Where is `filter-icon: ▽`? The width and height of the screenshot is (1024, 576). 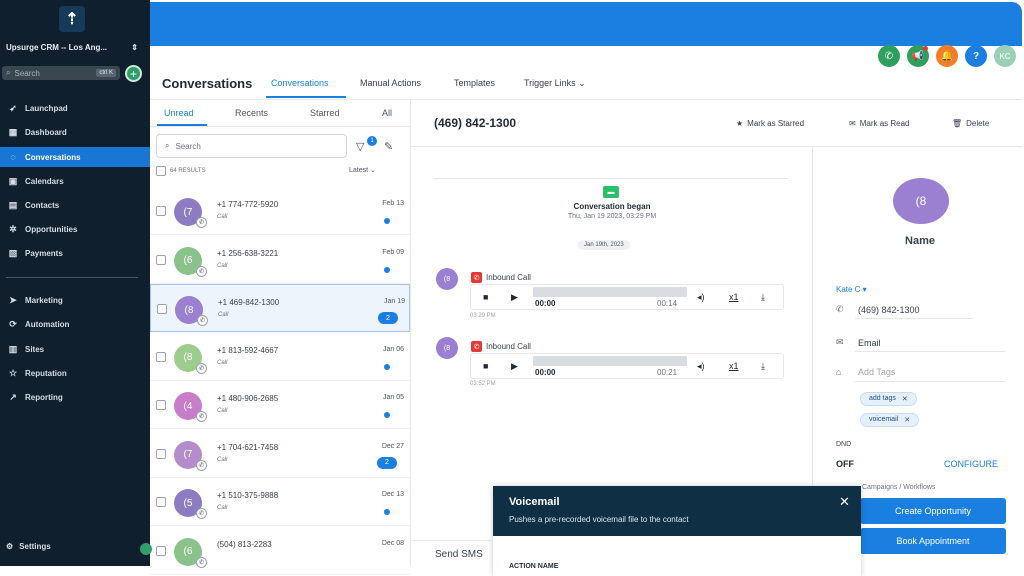
filter-icon: ▽ is located at coordinates (360, 146).